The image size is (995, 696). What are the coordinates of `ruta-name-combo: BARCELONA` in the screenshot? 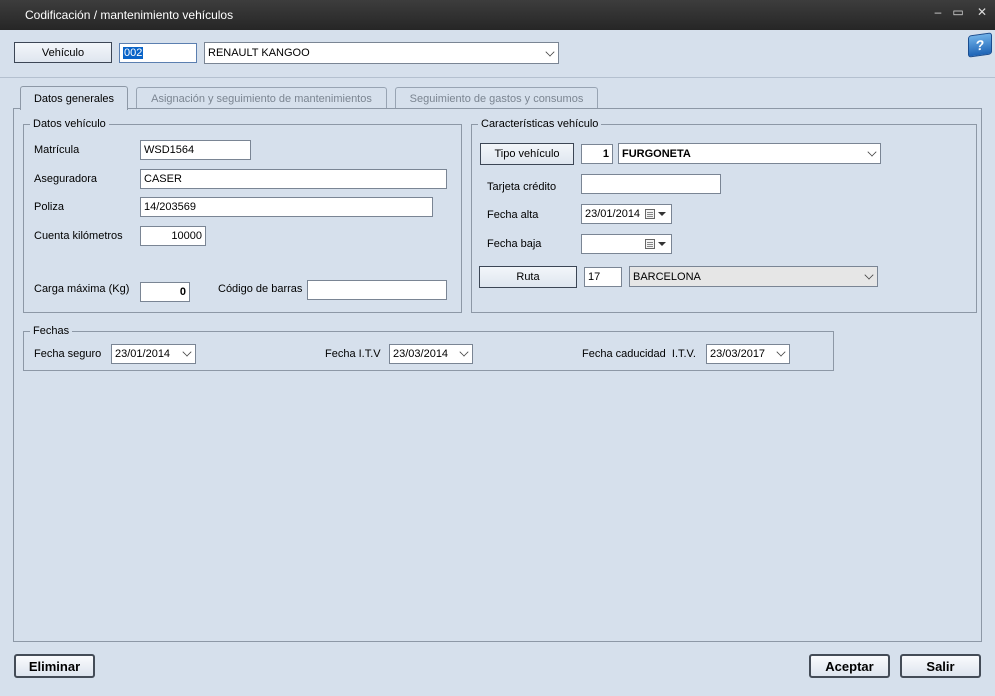 It's located at (753, 276).